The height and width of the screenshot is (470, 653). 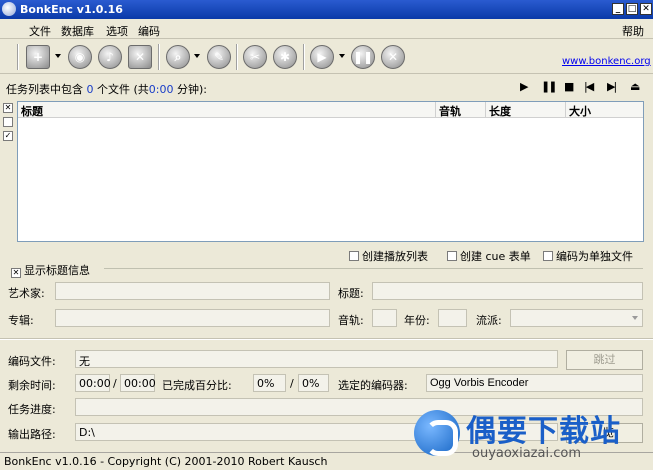 What do you see at coordinates (594, 256) in the screenshot?
I see `encode-single-label: 编码为单独文件` at bounding box center [594, 256].